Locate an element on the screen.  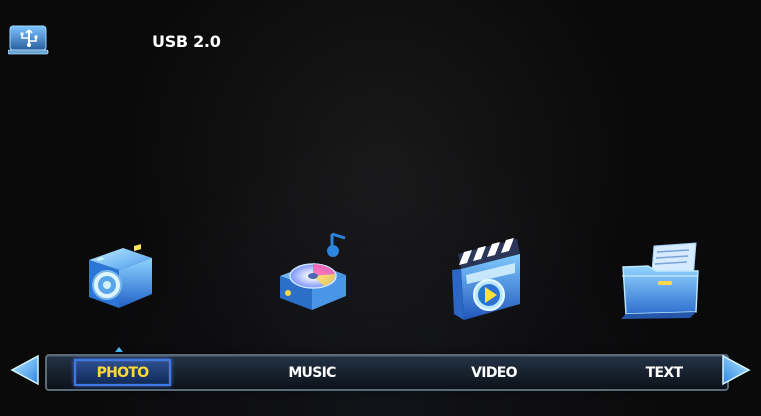
media-tab-strip: PHOTO MUSIC VIDEO TEXT is located at coordinates (387, 372).